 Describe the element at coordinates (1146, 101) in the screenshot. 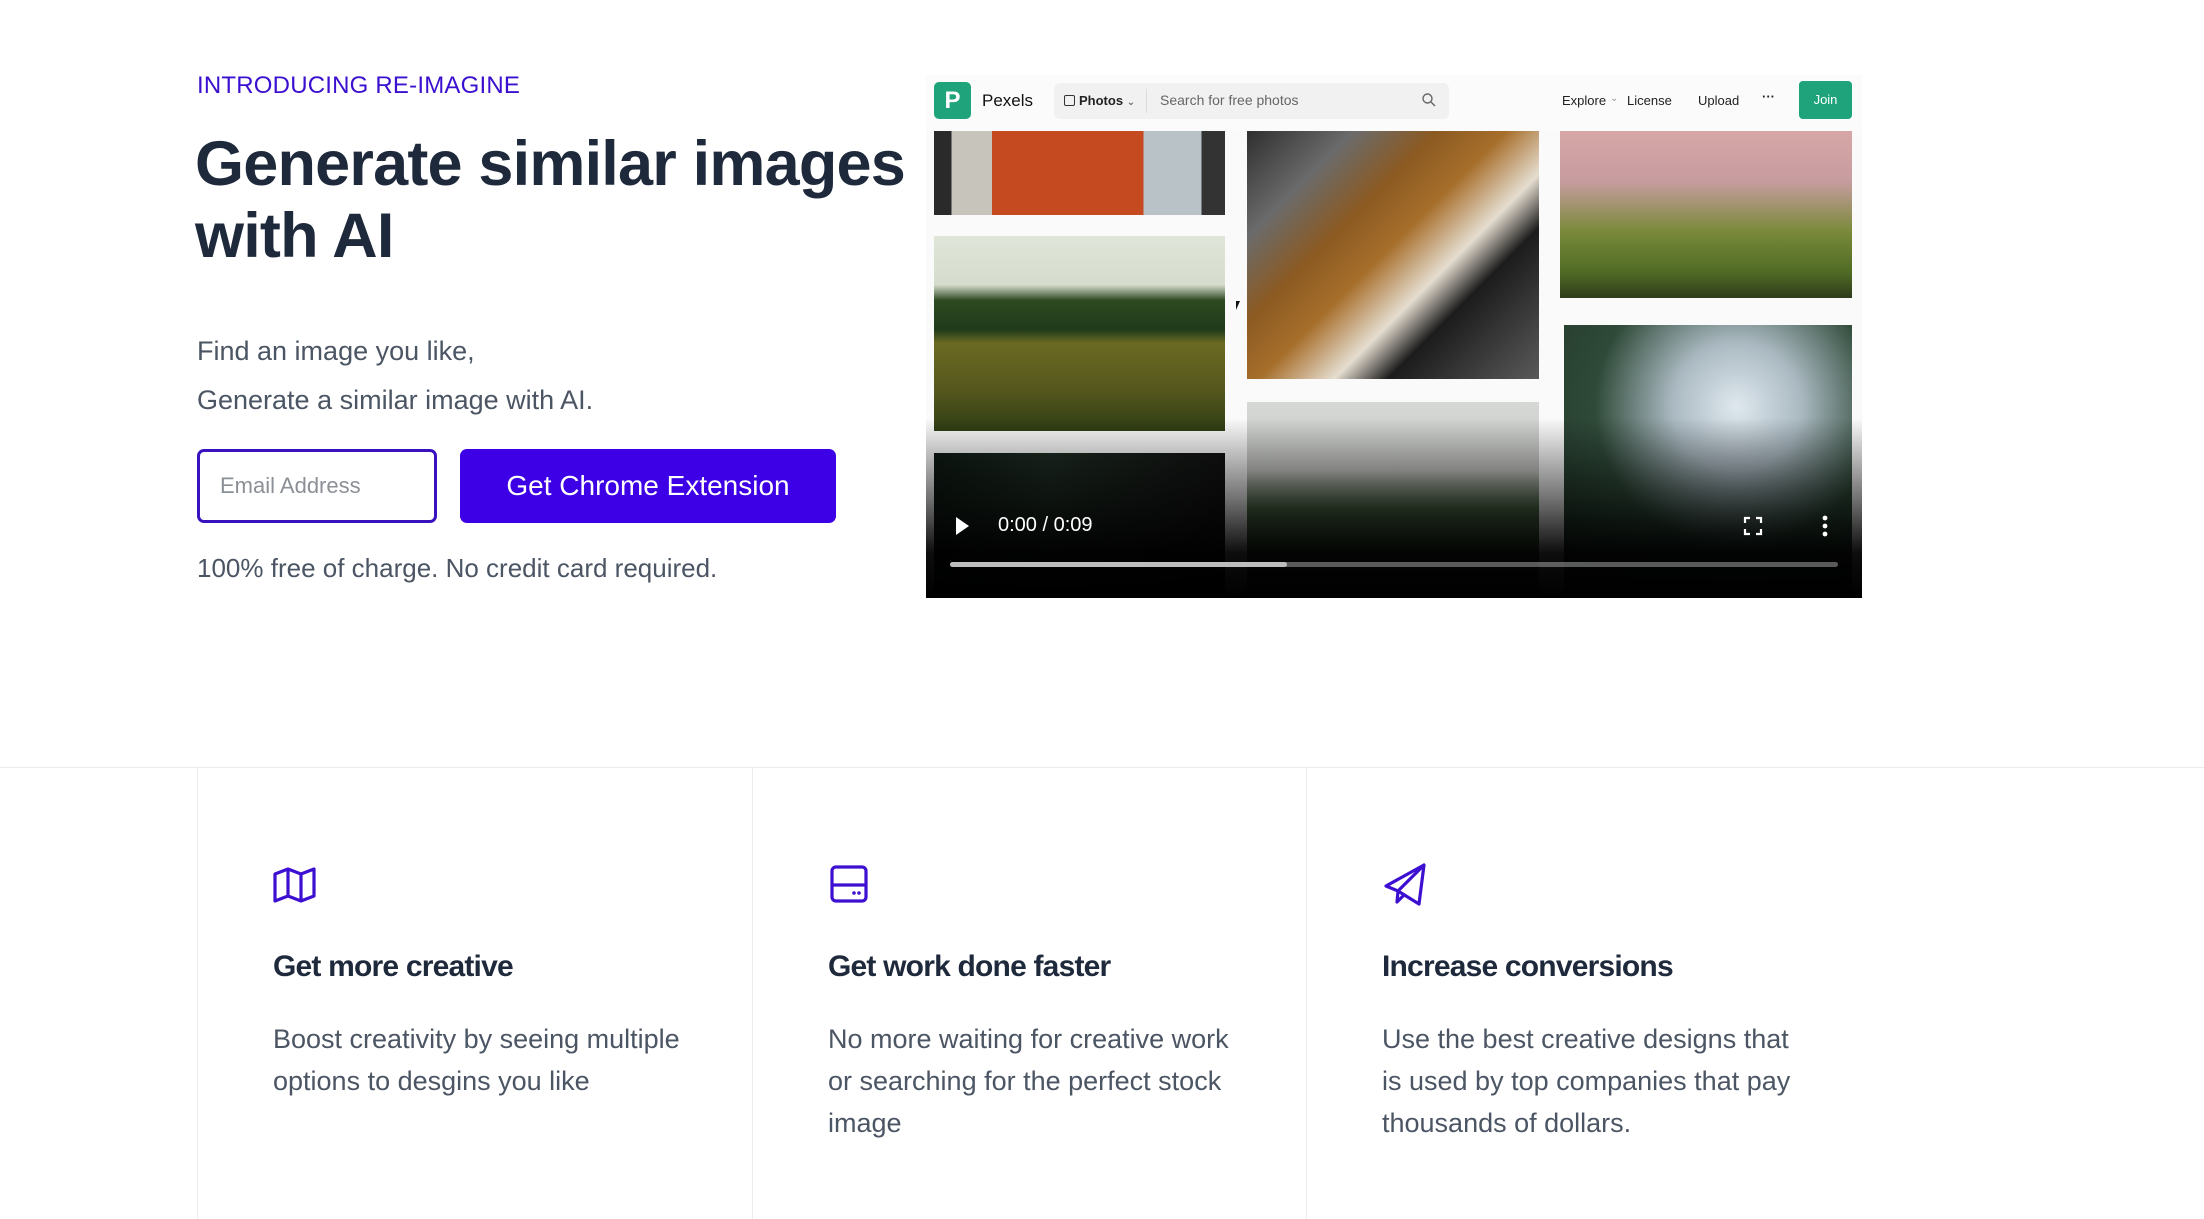

I see `divider` at that location.